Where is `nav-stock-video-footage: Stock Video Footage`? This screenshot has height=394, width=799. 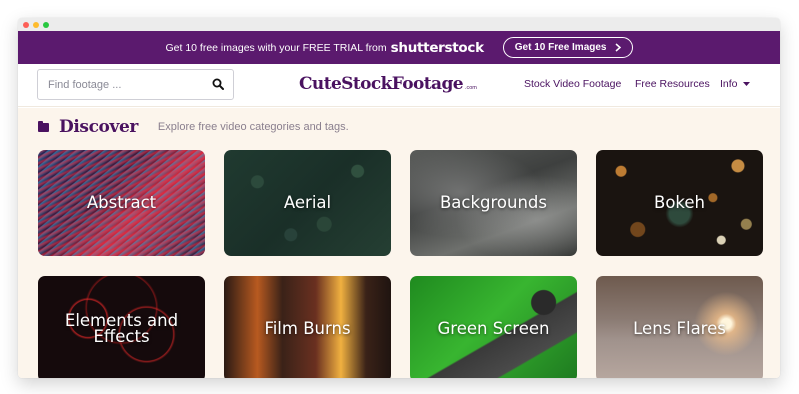
nav-stock-video-footage: Stock Video Footage is located at coordinates (572, 84).